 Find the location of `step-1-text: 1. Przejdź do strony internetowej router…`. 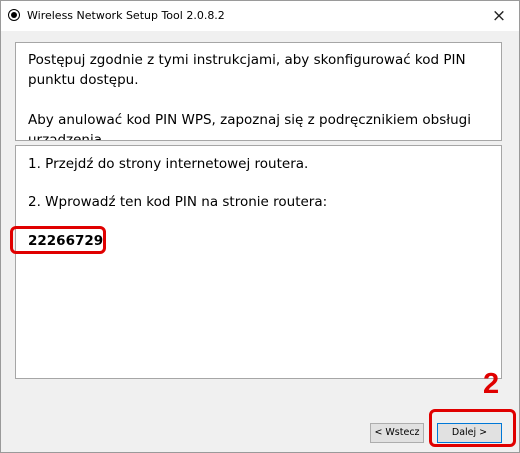

step-1-text: 1. Przejdź do strony internetowej router… is located at coordinates (168, 164).